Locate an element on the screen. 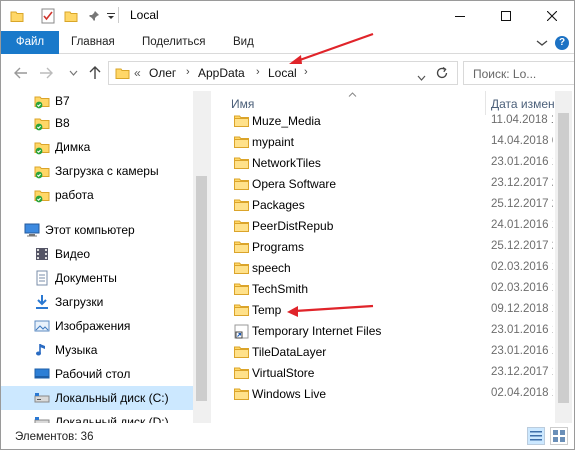  file-row: TileDataLayer 23.01.2016 1 is located at coordinates (382, 352).